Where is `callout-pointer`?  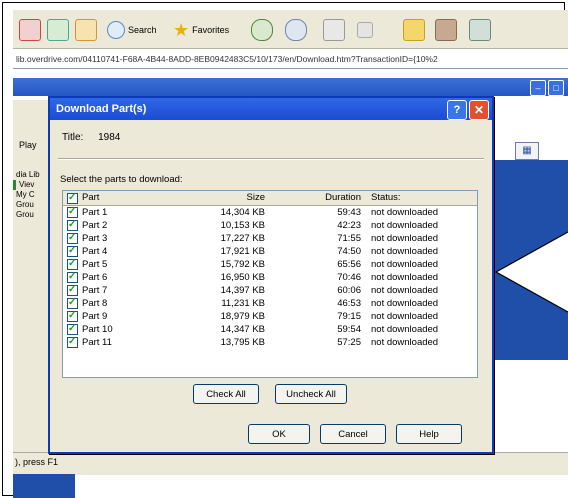 callout-pointer is located at coordinates (531, 272).